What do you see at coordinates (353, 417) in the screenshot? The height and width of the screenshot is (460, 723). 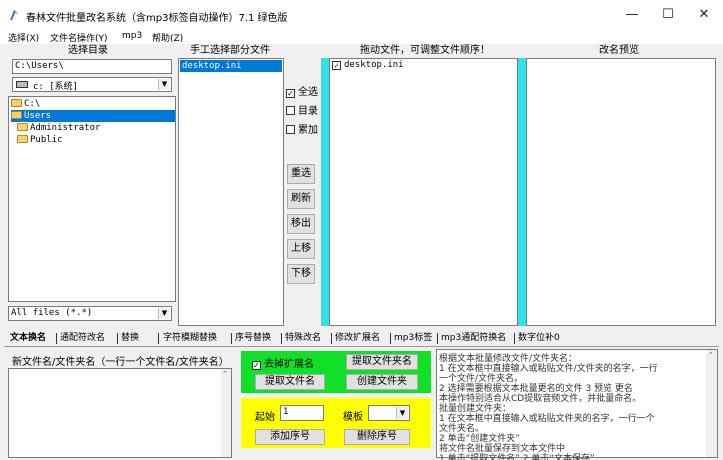 I see `template-label: 模板` at bounding box center [353, 417].